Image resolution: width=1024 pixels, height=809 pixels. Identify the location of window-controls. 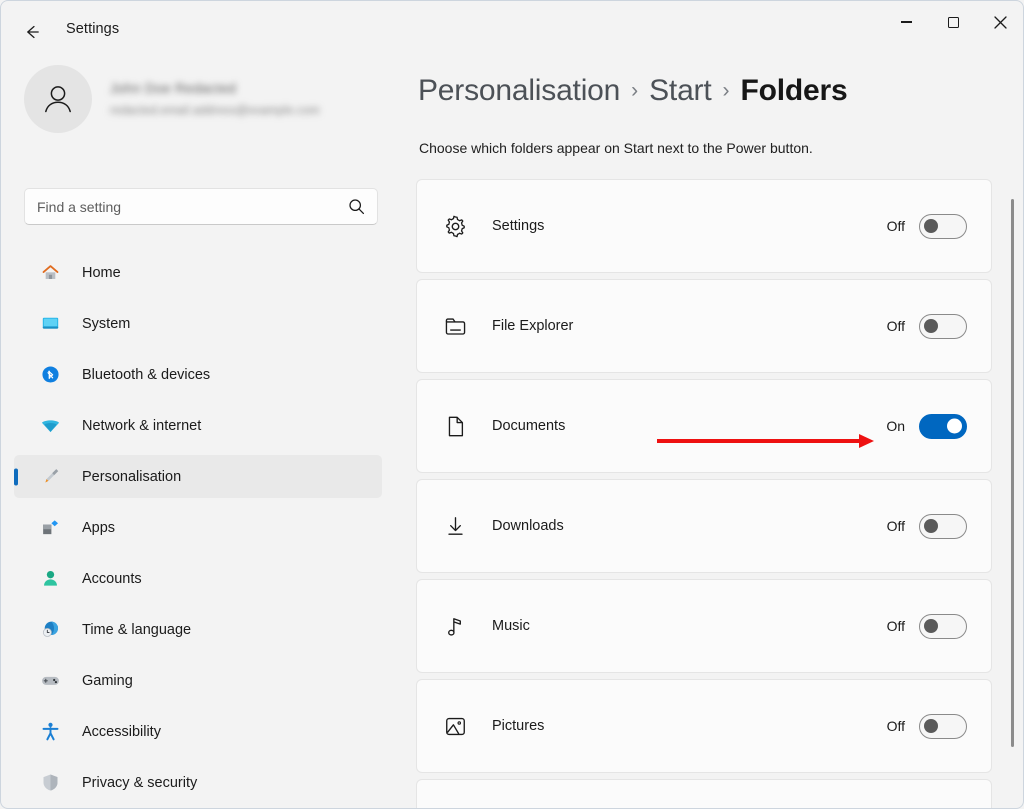
(953, 22).